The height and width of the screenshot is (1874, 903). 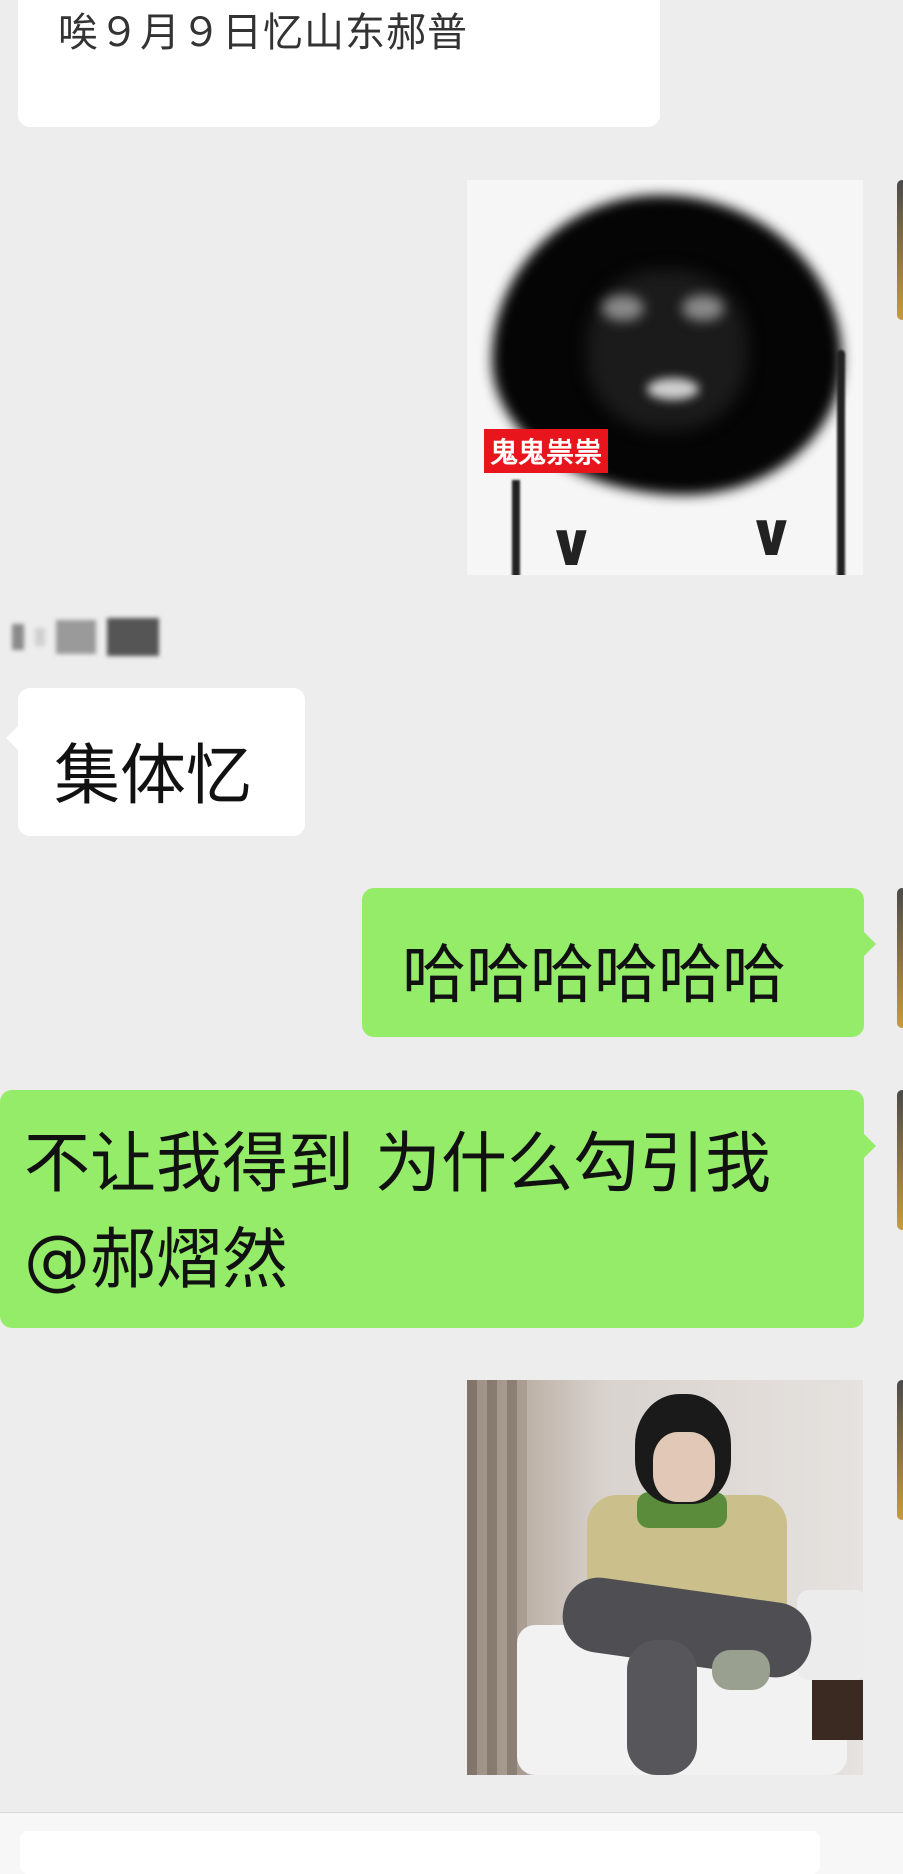 What do you see at coordinates (594, 976) in the screenshot?
I see `message-text: 哈哈哈哈哈哈` at bounding box center [594, 976].